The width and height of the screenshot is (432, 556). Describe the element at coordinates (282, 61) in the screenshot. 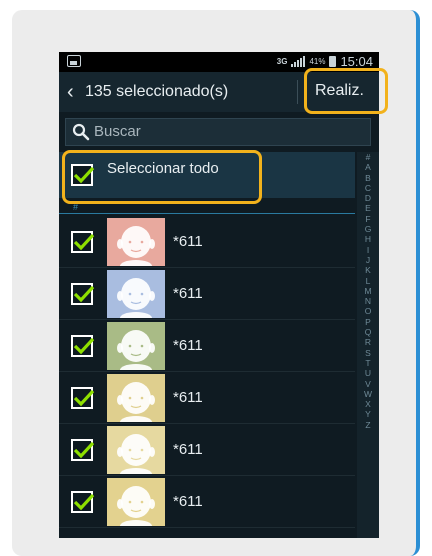

I see `network-type: 3G` at that location.